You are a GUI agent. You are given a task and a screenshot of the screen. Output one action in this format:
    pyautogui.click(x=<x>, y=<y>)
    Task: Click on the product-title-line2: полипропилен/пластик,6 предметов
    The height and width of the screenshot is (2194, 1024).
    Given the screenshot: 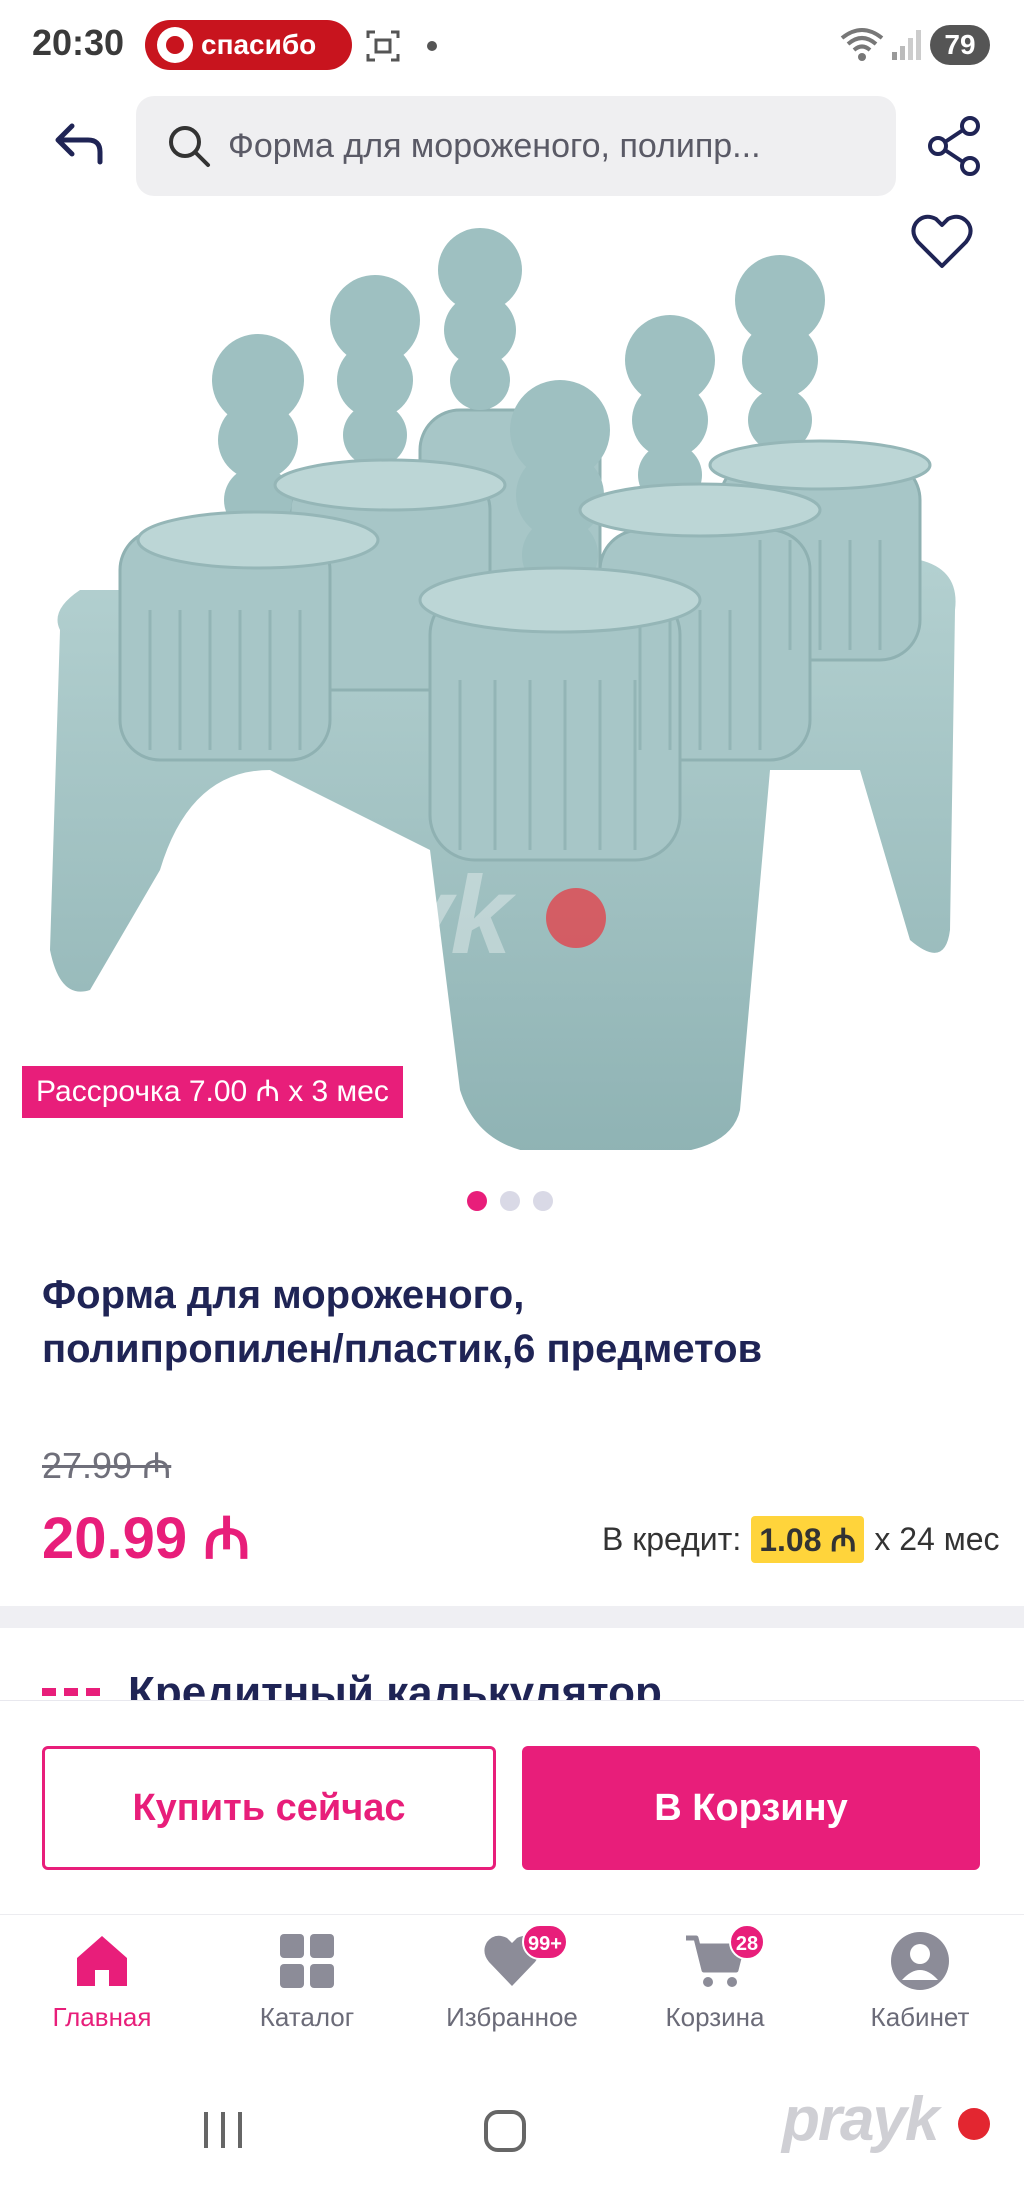 What is the action you would take?
    pyautogui.click(x=402, y=1349)
    